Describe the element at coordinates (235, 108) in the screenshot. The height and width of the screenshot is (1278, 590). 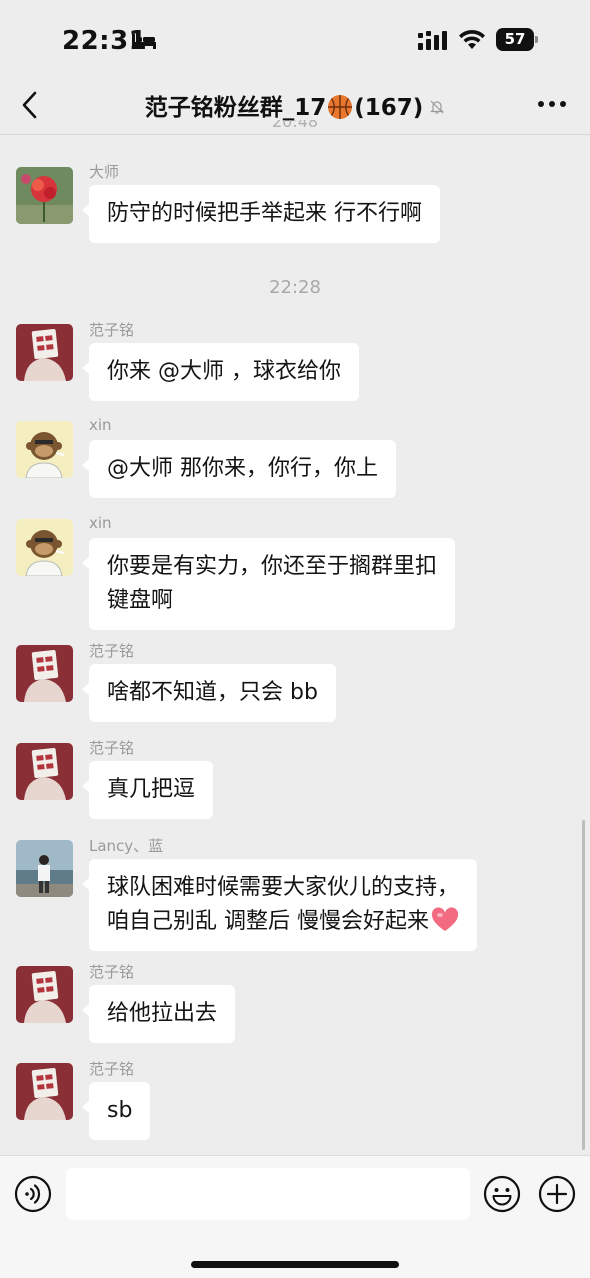
I see `group-name: 范子铭粉丝群_17` at that location.